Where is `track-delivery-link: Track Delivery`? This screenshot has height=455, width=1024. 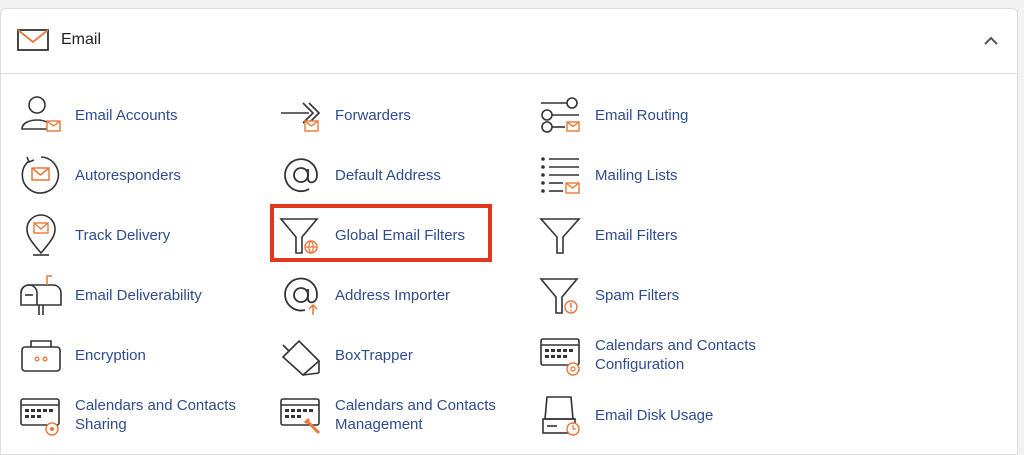
track-delivery-link: Track Delivery is located at coordinates (94, 235).